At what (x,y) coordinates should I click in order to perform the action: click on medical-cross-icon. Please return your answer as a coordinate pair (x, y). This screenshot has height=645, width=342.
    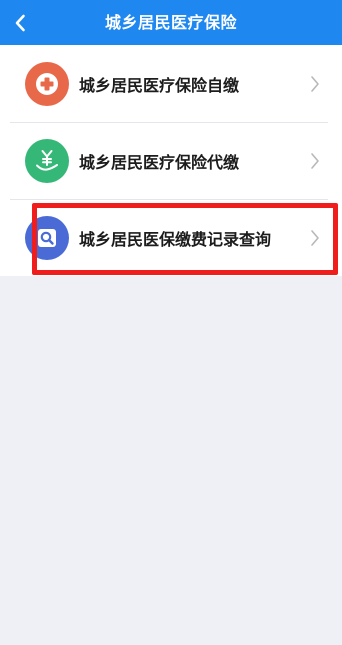
    Looking at the image, I should click on (47, 83).